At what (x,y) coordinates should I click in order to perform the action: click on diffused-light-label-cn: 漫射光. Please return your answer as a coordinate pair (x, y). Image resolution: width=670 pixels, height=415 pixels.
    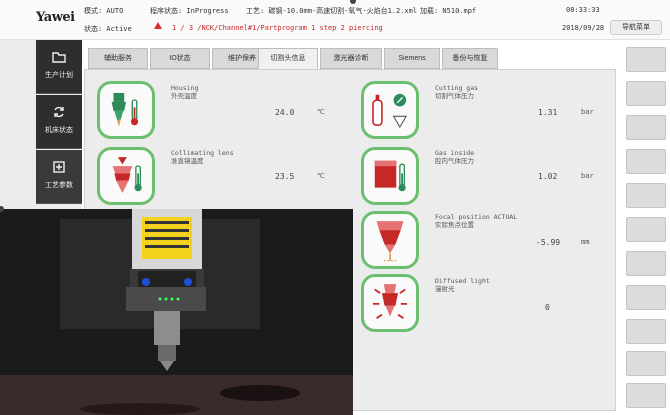
    Looking at the image, I should click on (445, 289).